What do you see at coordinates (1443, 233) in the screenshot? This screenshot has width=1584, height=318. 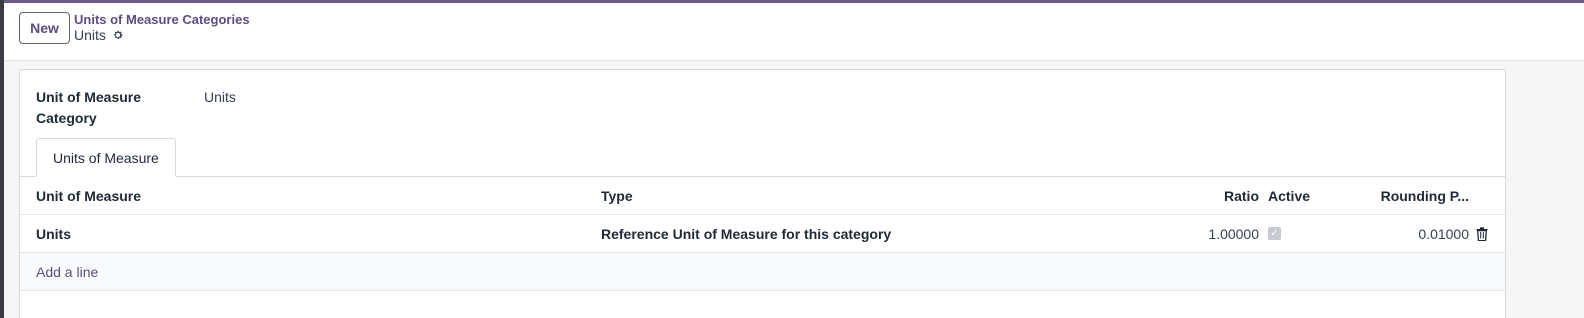 I see `cell-rounding: 0.01000` at bounding box center [1443, 233].